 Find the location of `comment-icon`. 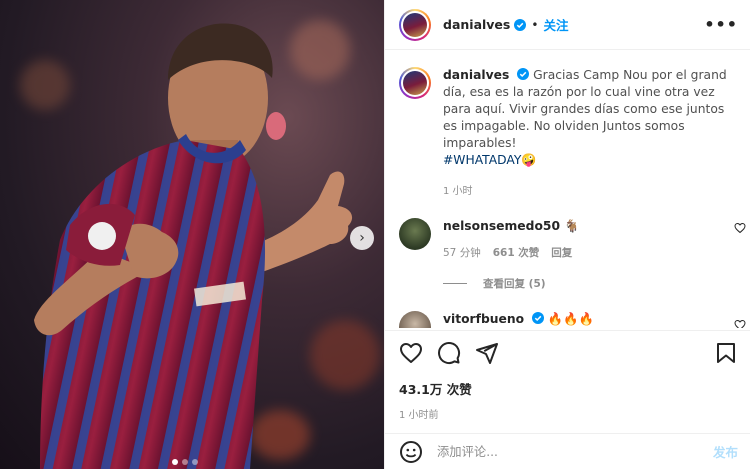

comment-icon is located at coordinates (449, 353).